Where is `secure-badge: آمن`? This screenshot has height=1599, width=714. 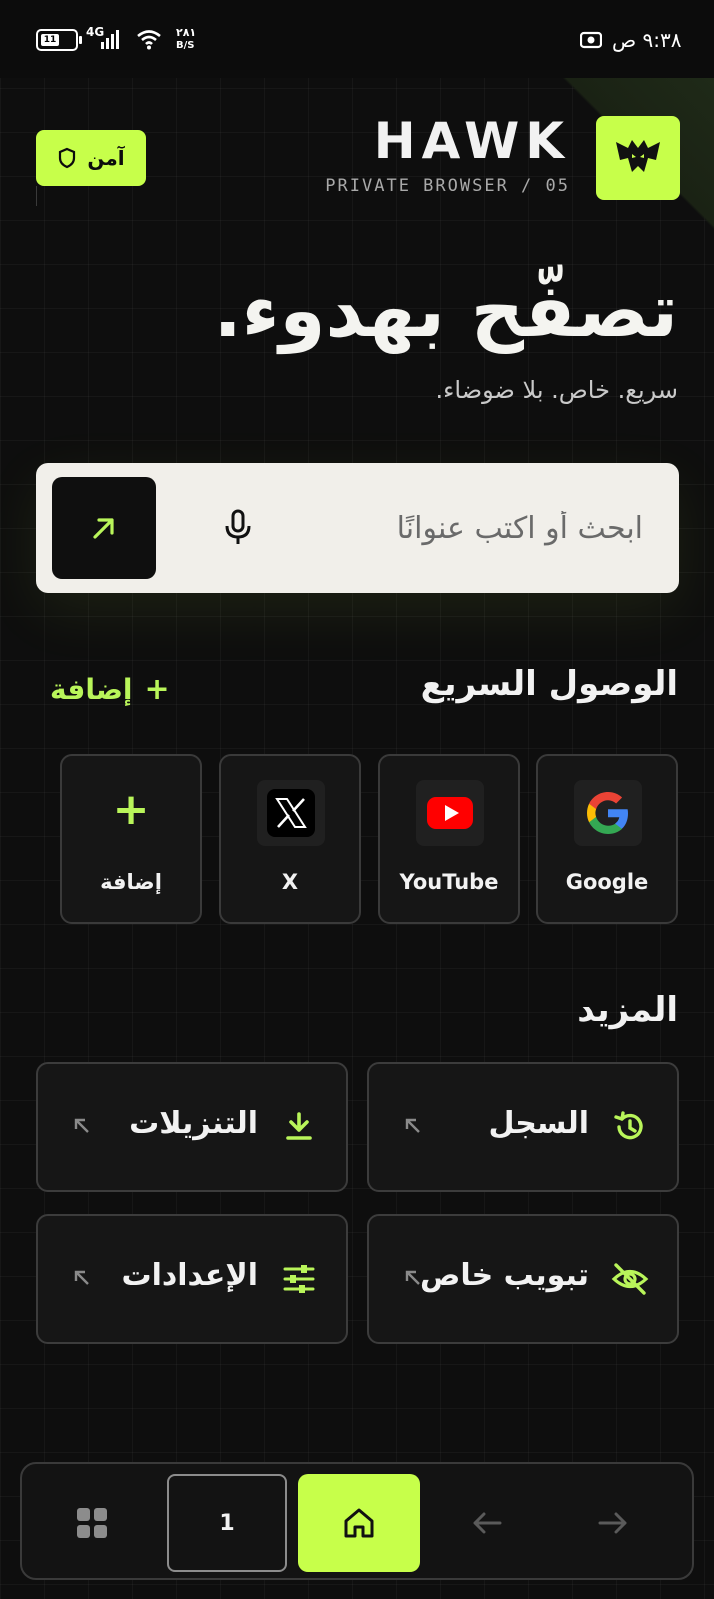
secure-badge: آمن is located at coordinates (91, 158).